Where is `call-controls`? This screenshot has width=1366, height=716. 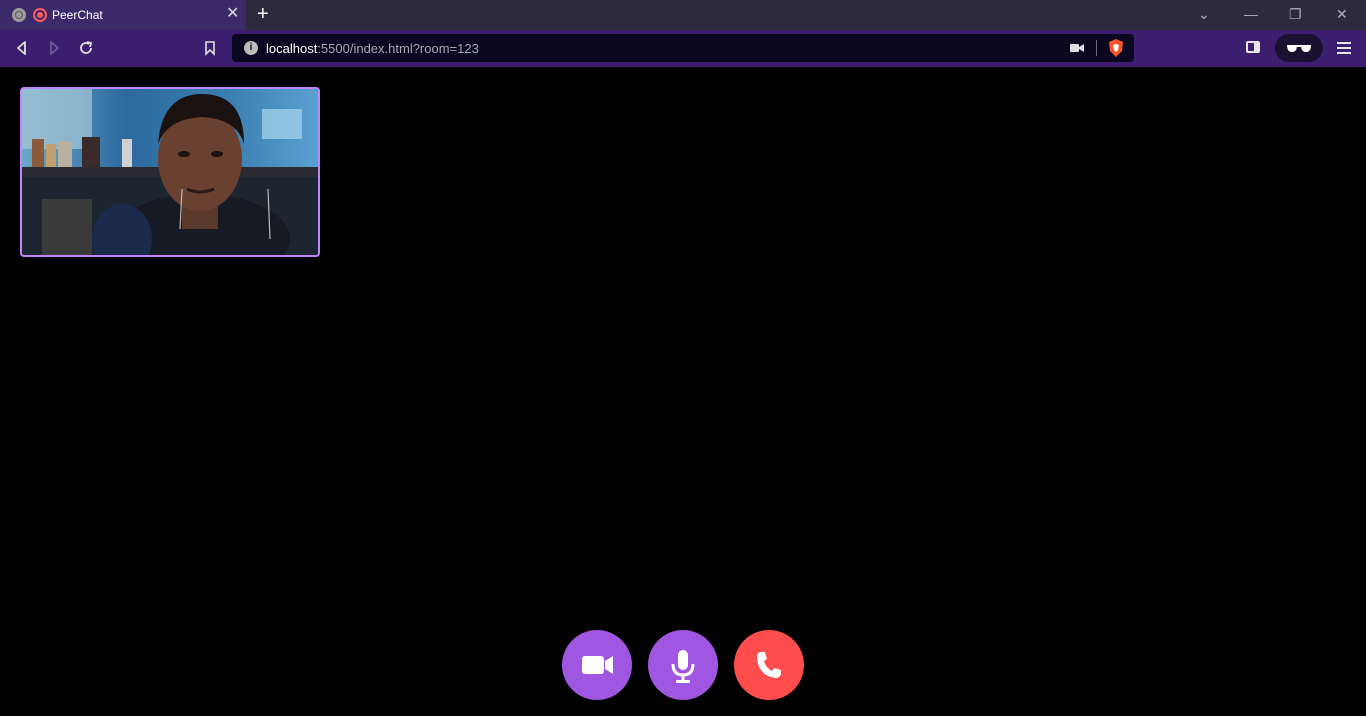 call-controls is located at coordinates (683, 665).